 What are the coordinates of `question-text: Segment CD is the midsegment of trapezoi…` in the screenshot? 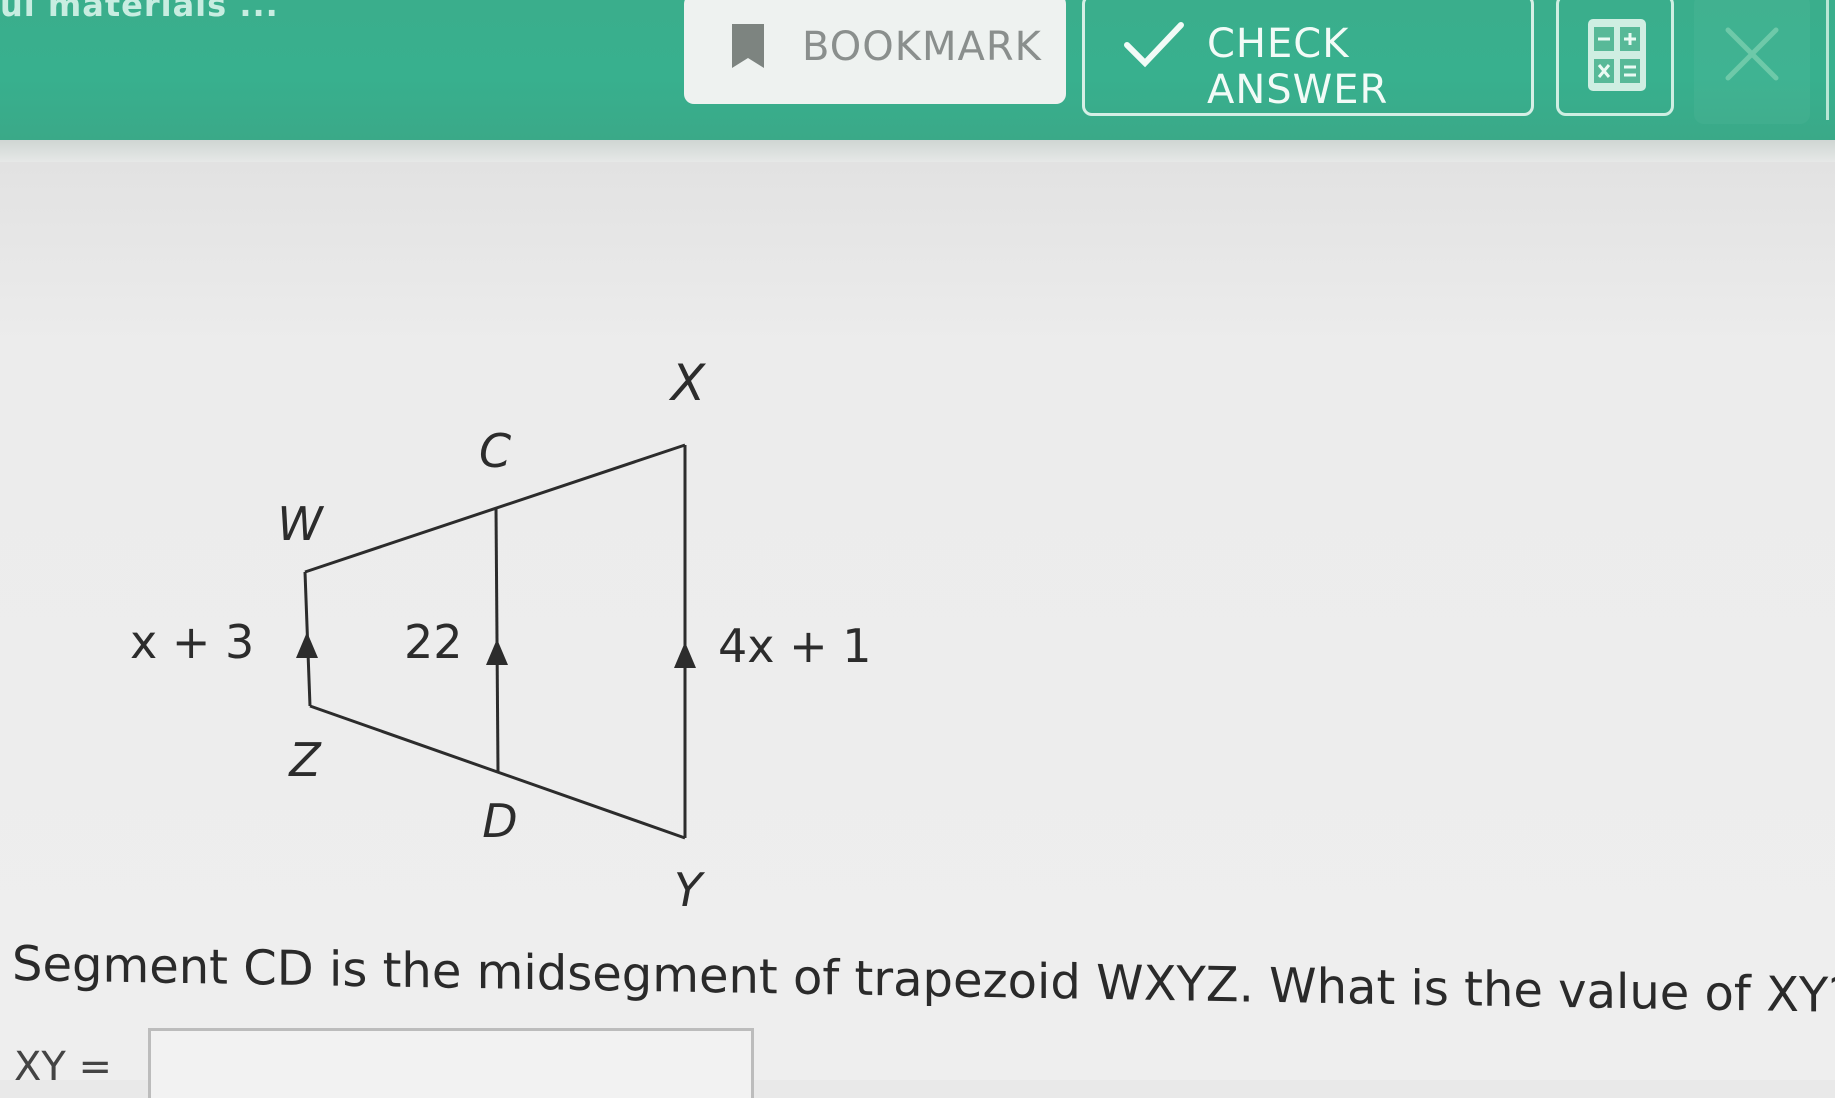 It's located at (923, 980).